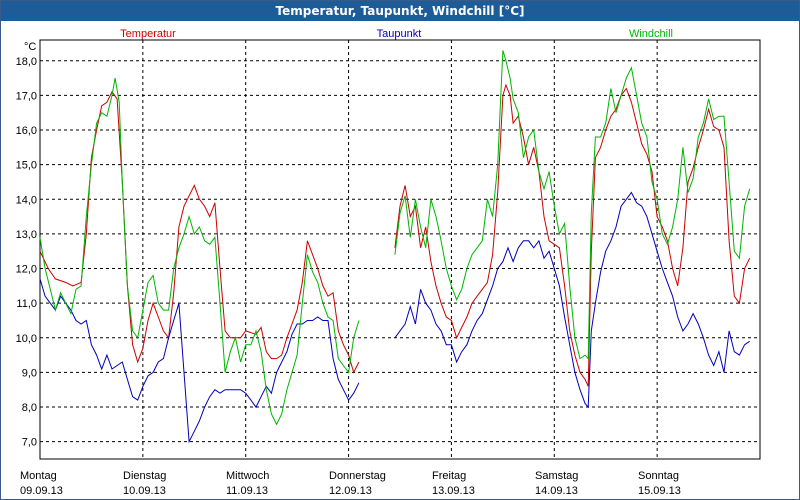 The width and height of the screenshot is (800, 500). Describe the element at coordinates (26, 270) in the screenshot. I see `y-tick-label: 12,0` at that location.